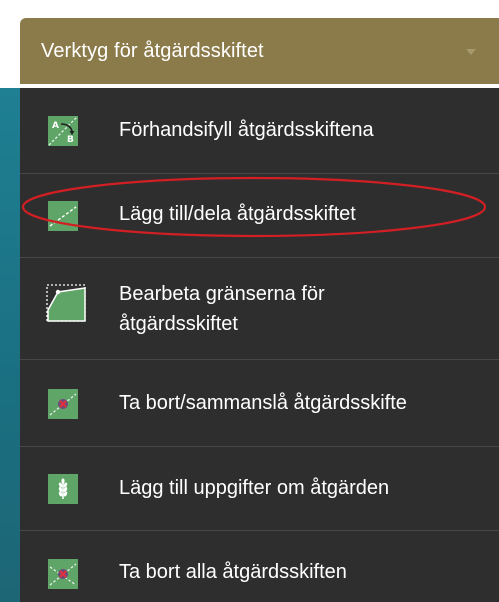 This screenshot has height=602, width=499. Describe the element at coordinates (263, 403) in the screenshot. I see `menu-item-label: Ta bort/sammanslå åtgärdsskifte` at that location.